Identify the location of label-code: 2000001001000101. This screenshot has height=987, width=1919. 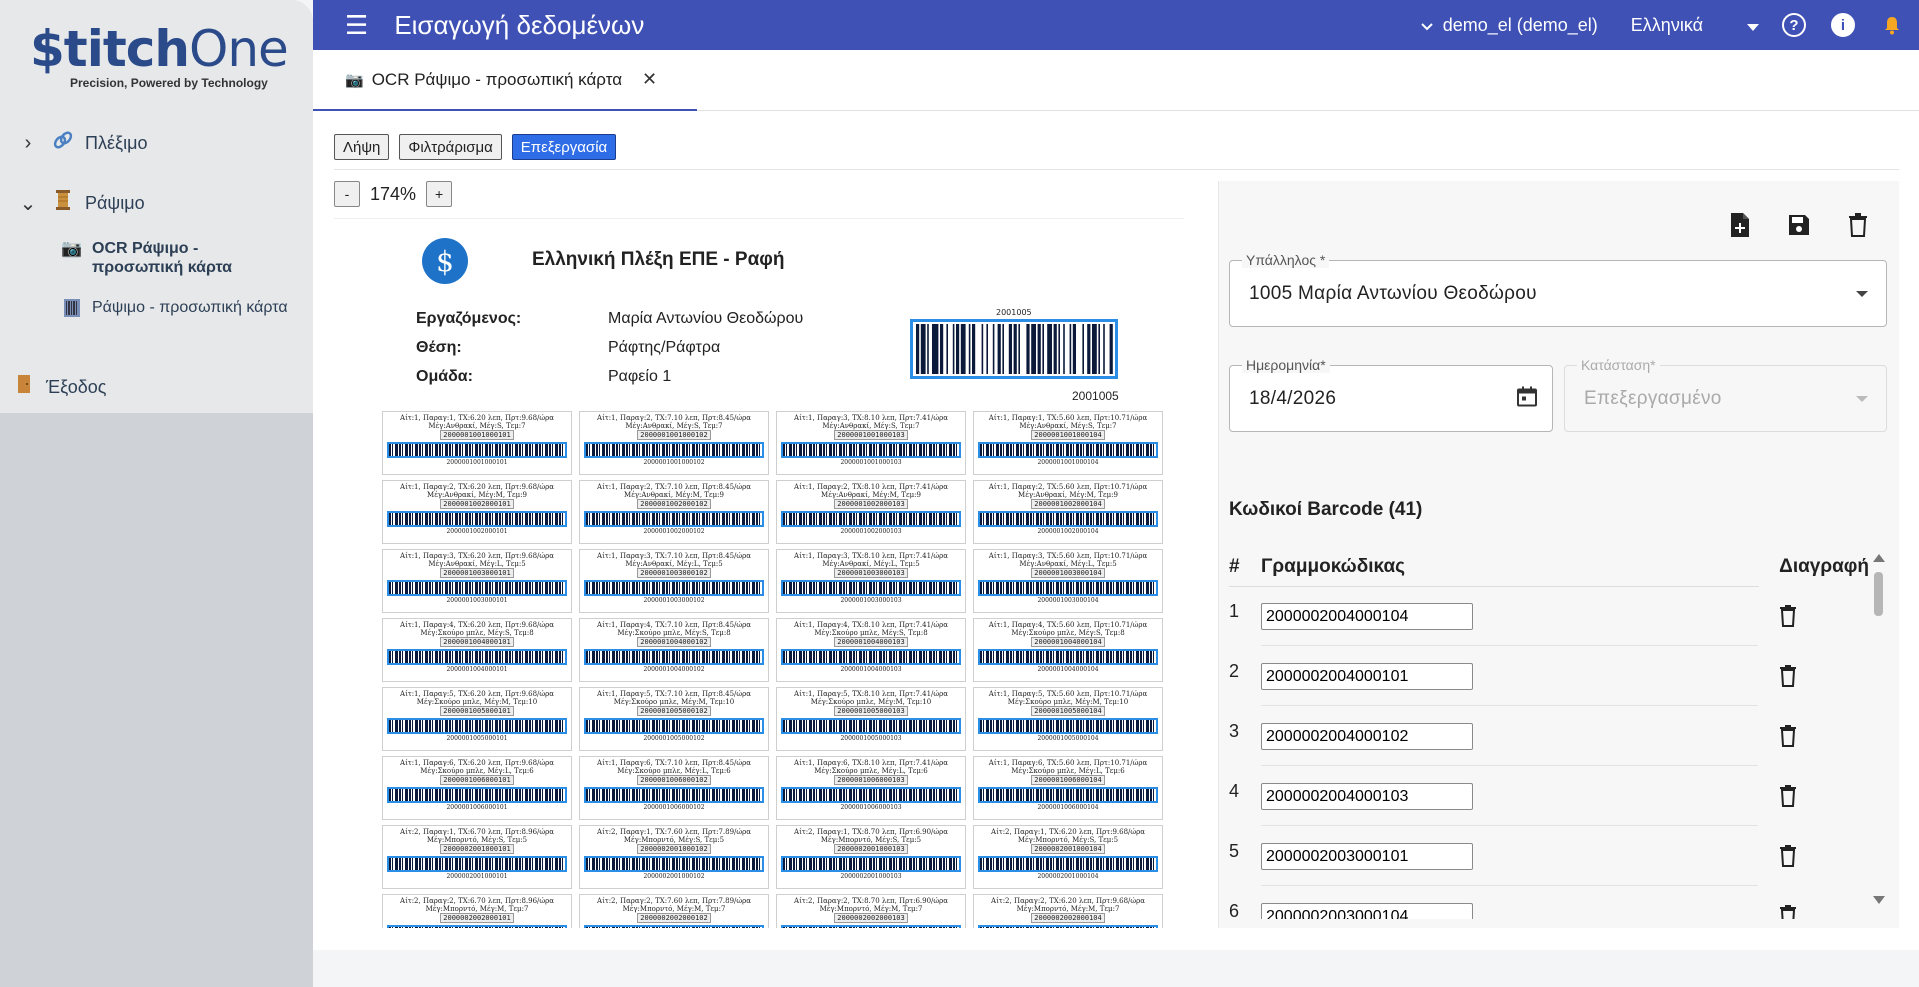
(477, 435).